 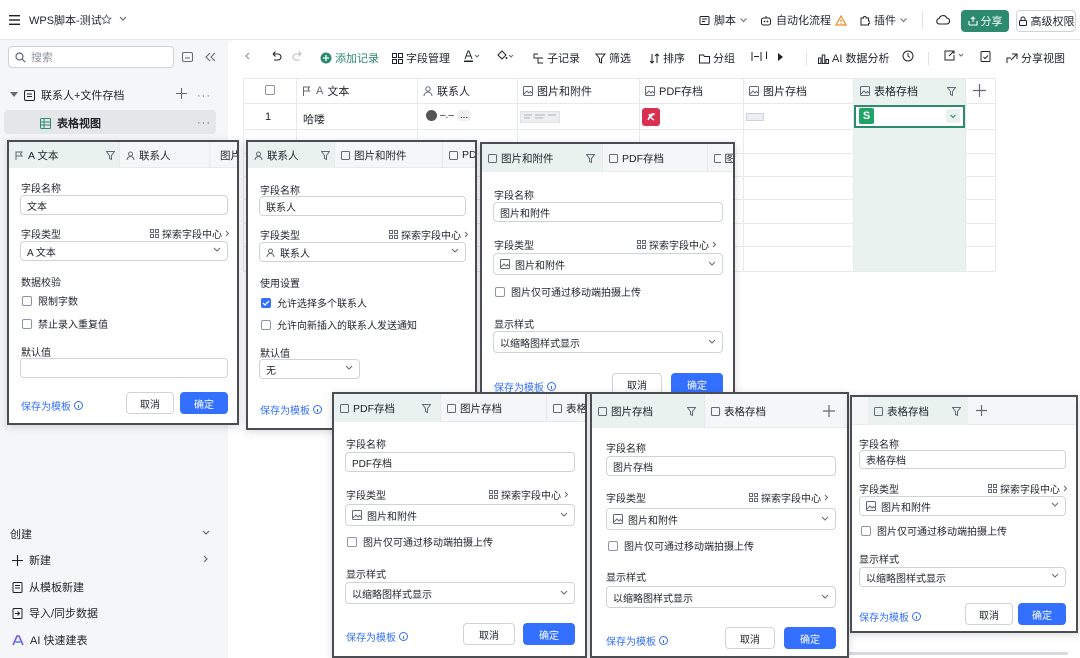 What do you see at coordinates (942, 19) in the screenshot?
I see `cloud-icon` at bounding box center [942, 19].